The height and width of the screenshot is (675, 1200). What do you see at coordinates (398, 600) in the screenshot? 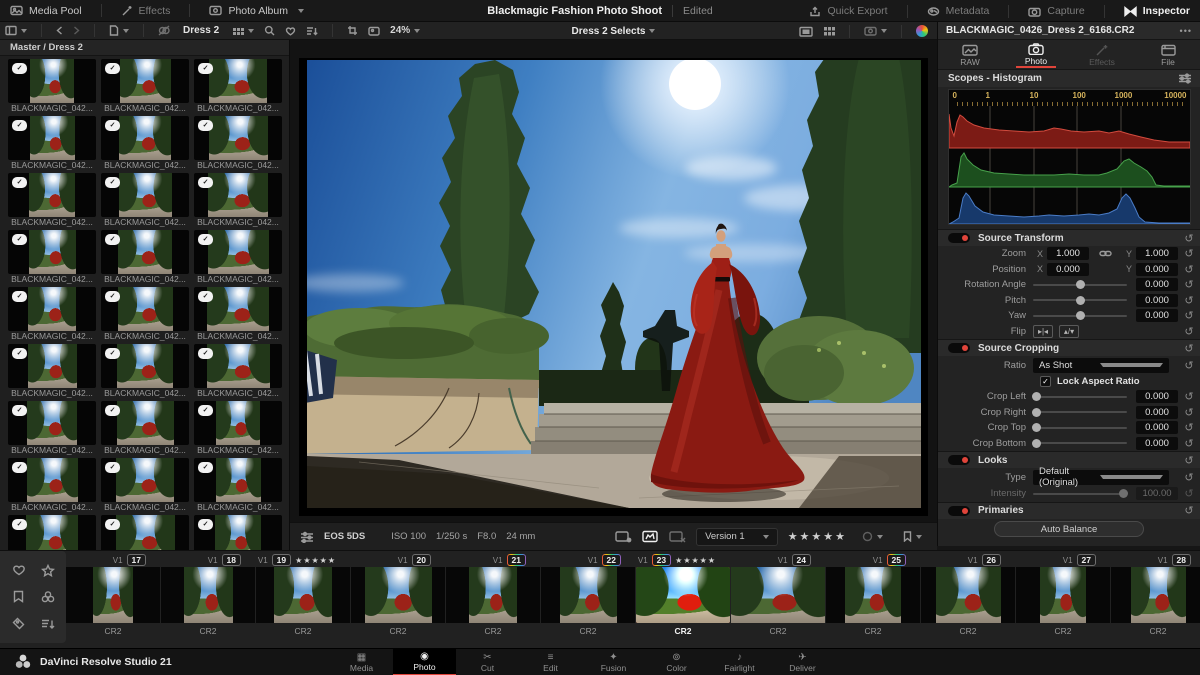
I see `filmstrip-item-20: V1 20 CR2` at bounding box center [398, 600].